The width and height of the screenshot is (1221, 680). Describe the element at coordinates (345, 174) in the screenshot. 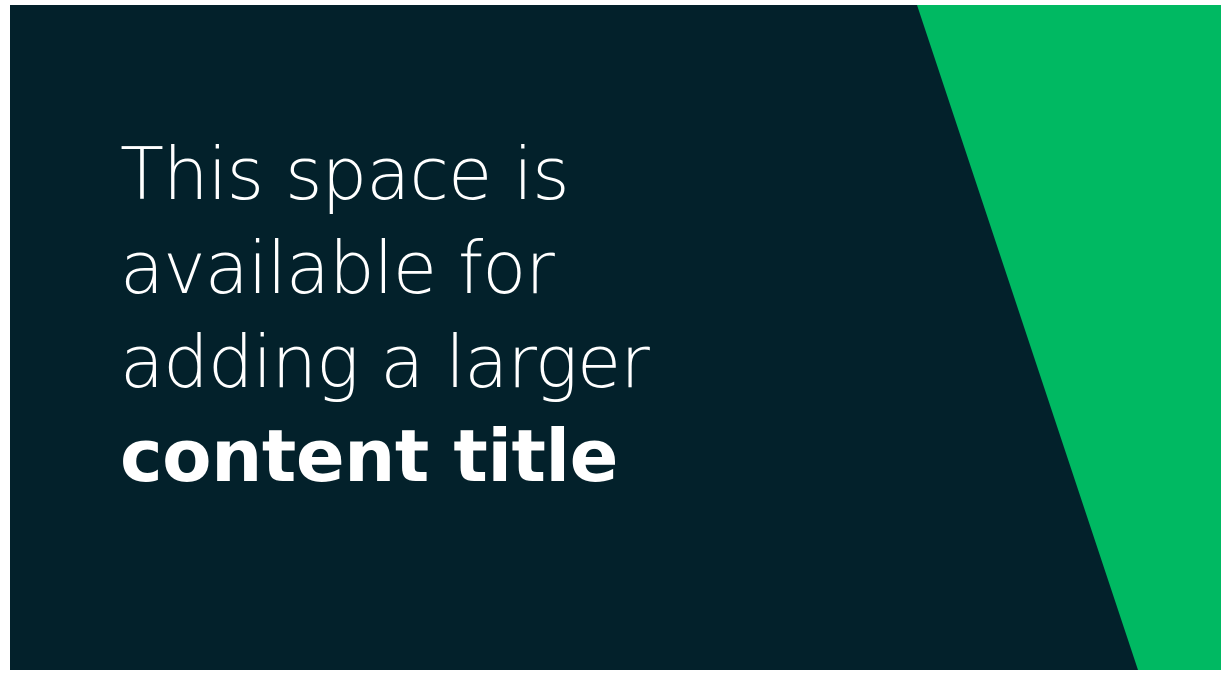

I see `title-line-1: This space is` at that location.